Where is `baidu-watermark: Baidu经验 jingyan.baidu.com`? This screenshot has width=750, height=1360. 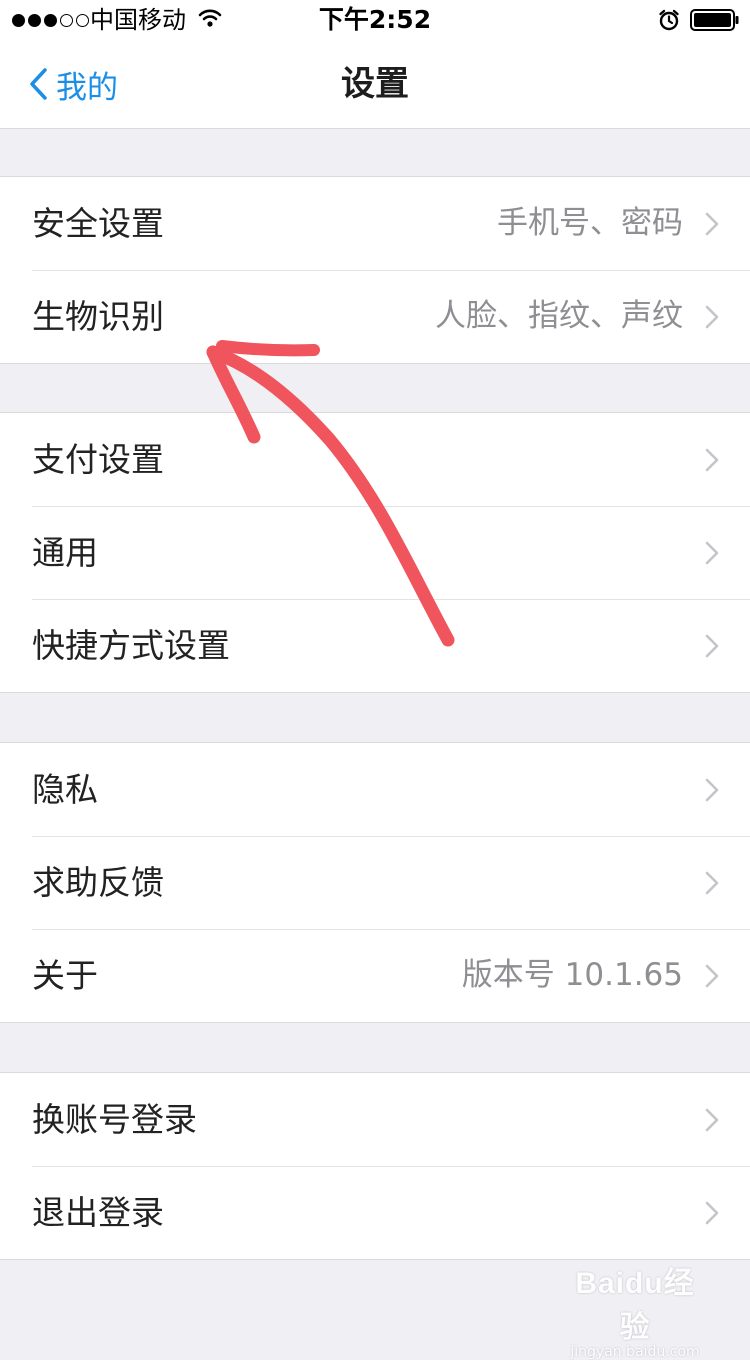
baidu-watermark: Baidu经验 jingyan.baidu.com is located at coordinates (635, 1309).